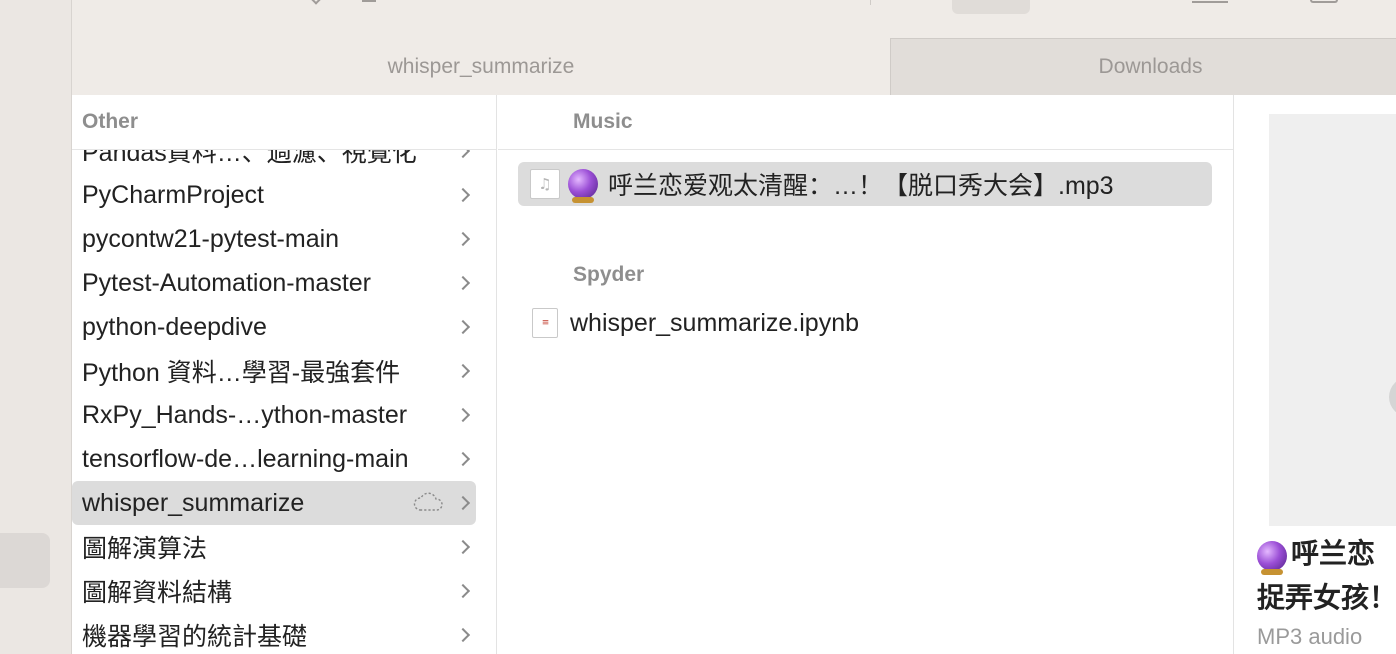  Describe the element at coordinates (991, 7) in the screenshot. I see `view-mode-button` at that location.